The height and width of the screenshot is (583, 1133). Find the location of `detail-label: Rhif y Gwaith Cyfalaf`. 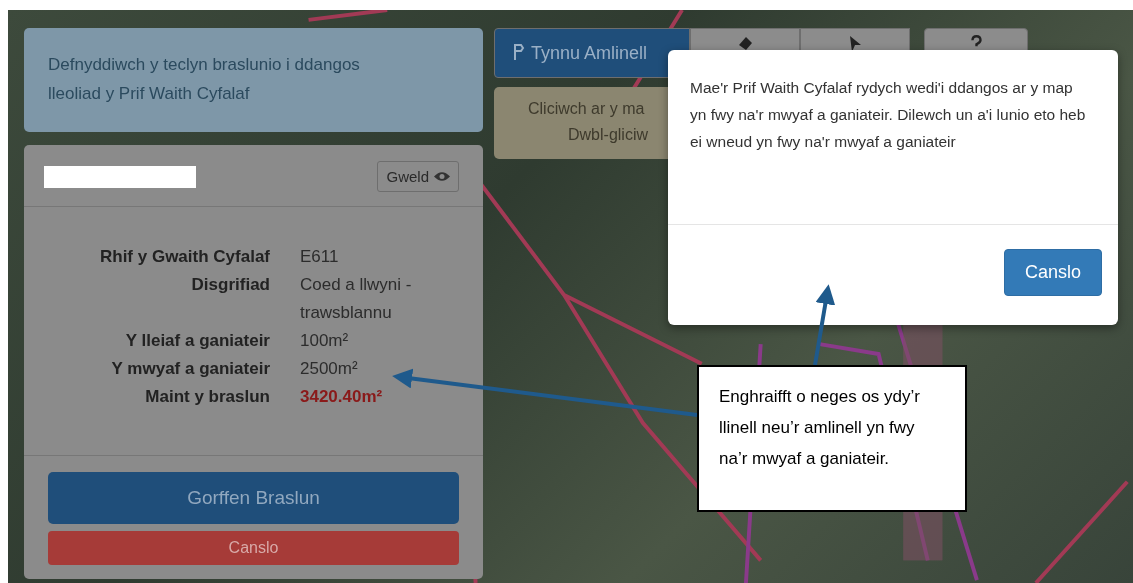

detail-label: Rhif y Gwaith Cyfalaf is located at coordinates (184, 257).